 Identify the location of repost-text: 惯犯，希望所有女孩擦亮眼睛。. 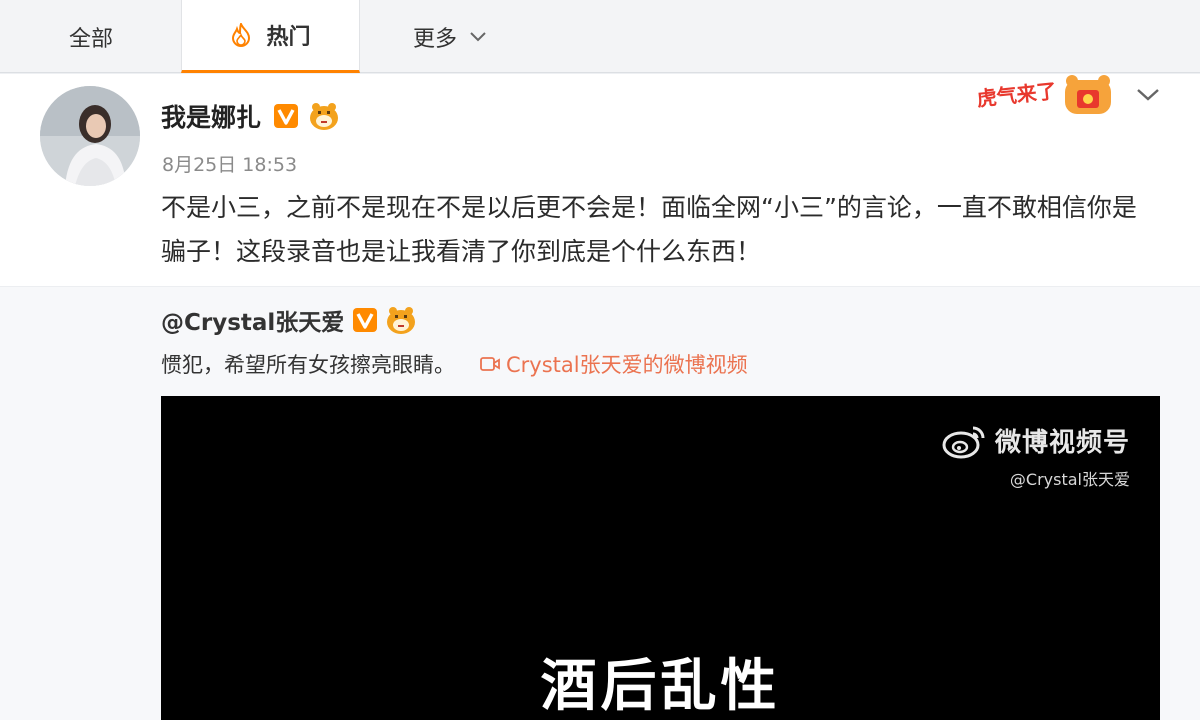
(308, 365).